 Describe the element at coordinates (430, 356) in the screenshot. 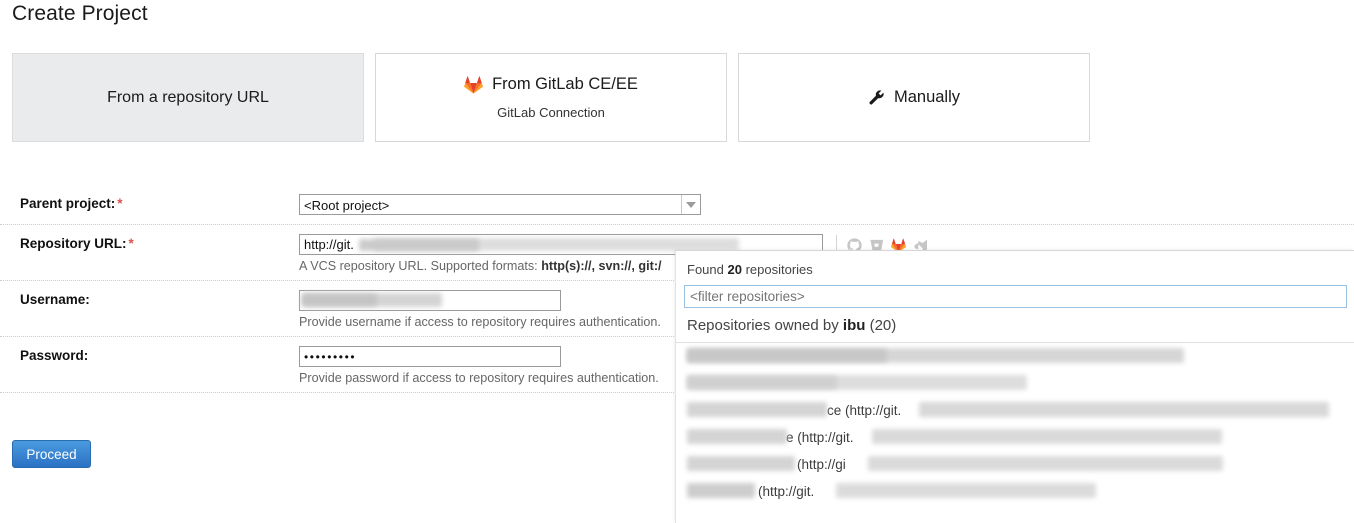

I see `password-input` at that location.